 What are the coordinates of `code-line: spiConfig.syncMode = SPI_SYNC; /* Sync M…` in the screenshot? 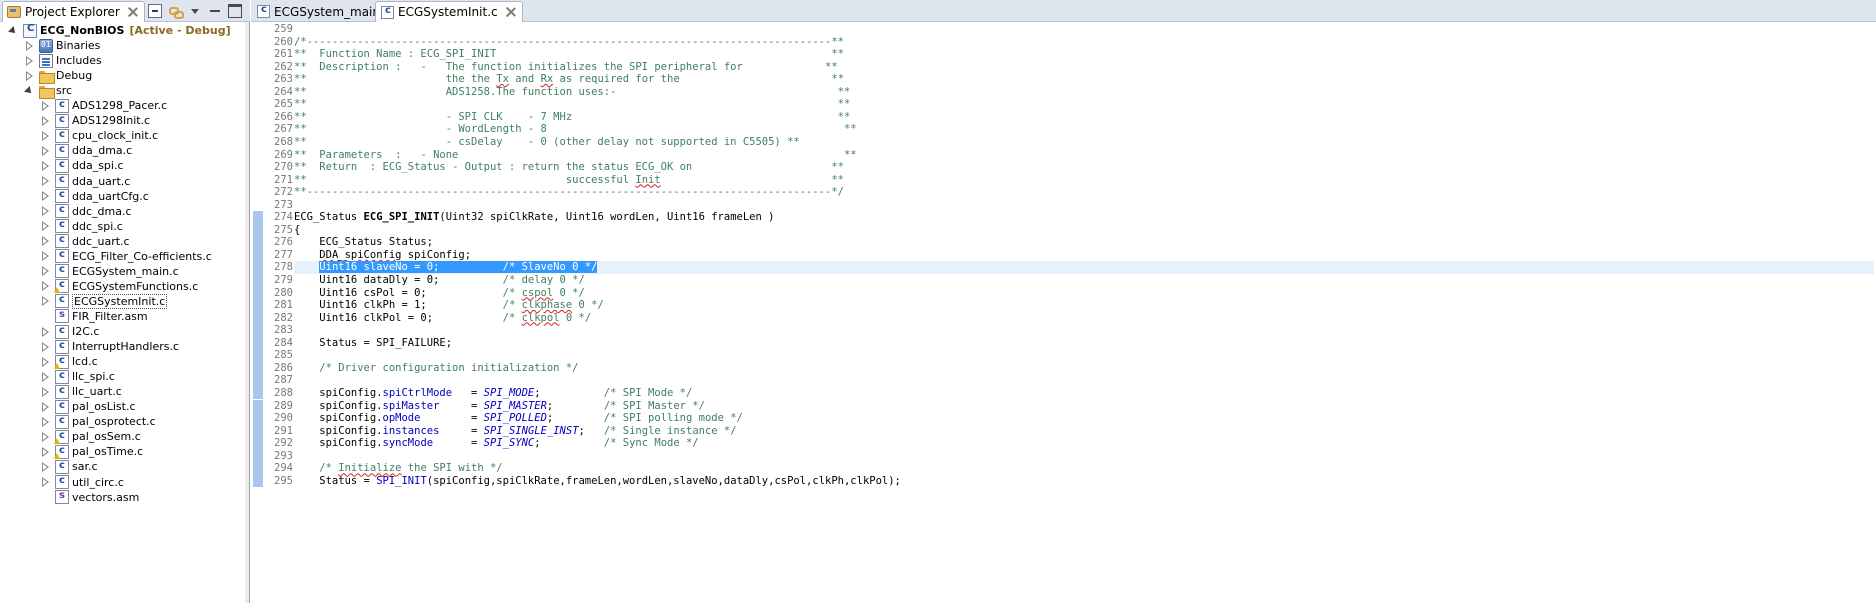 It's located at (496, 443).